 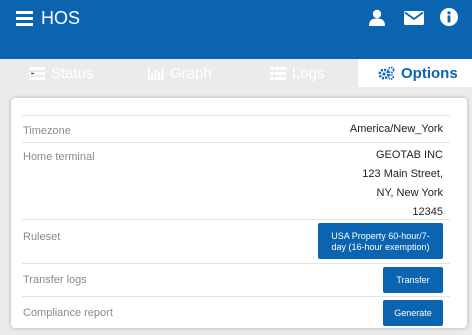 What do you see at coordinates (413, 280) in the screenshot?
I see `transfer-button: Transfer` at bounding box center [413, 280].